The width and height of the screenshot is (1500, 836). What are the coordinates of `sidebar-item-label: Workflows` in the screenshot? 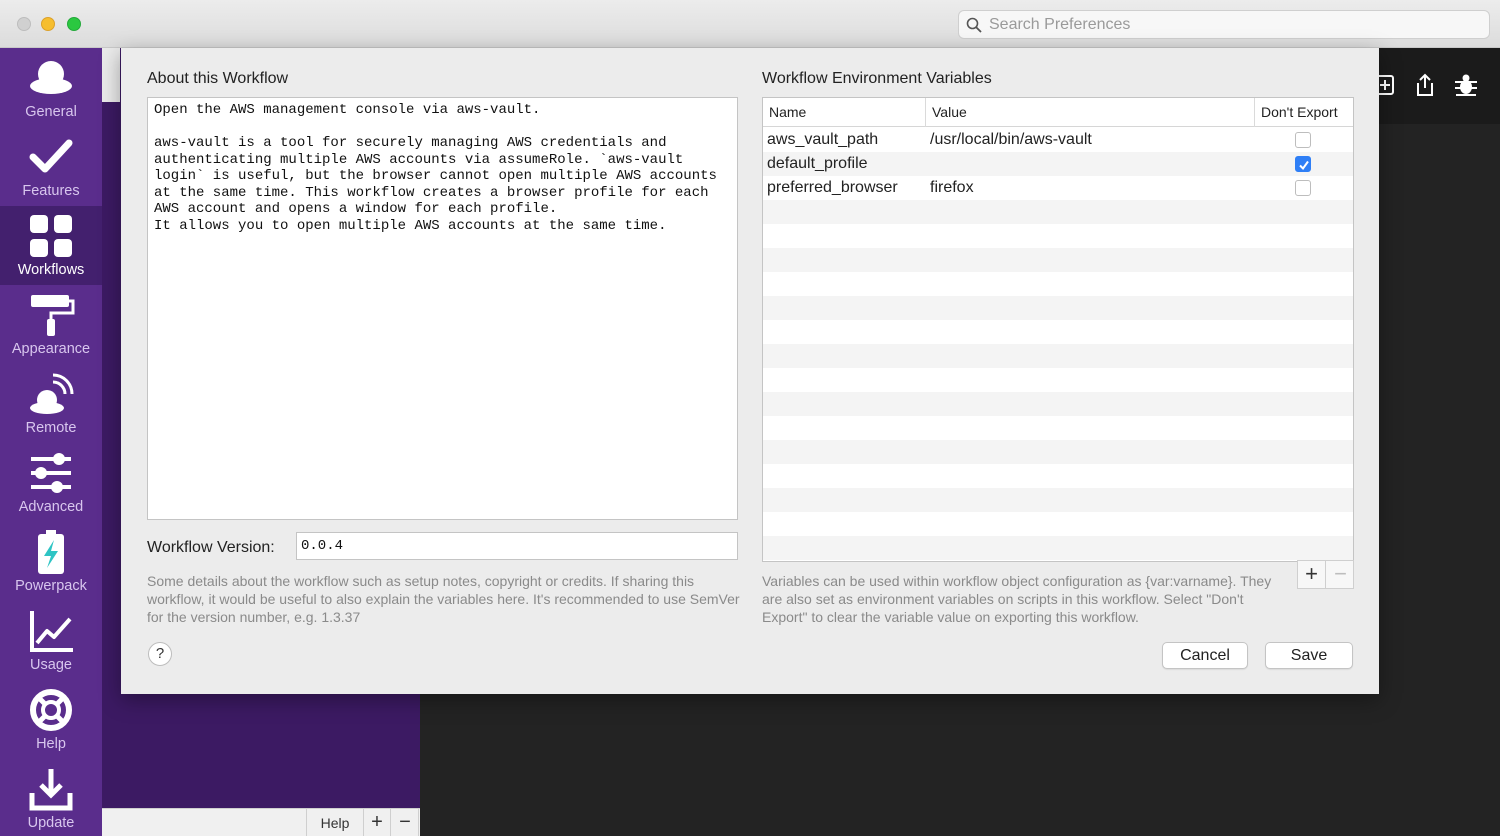 It's located at (51, 270).